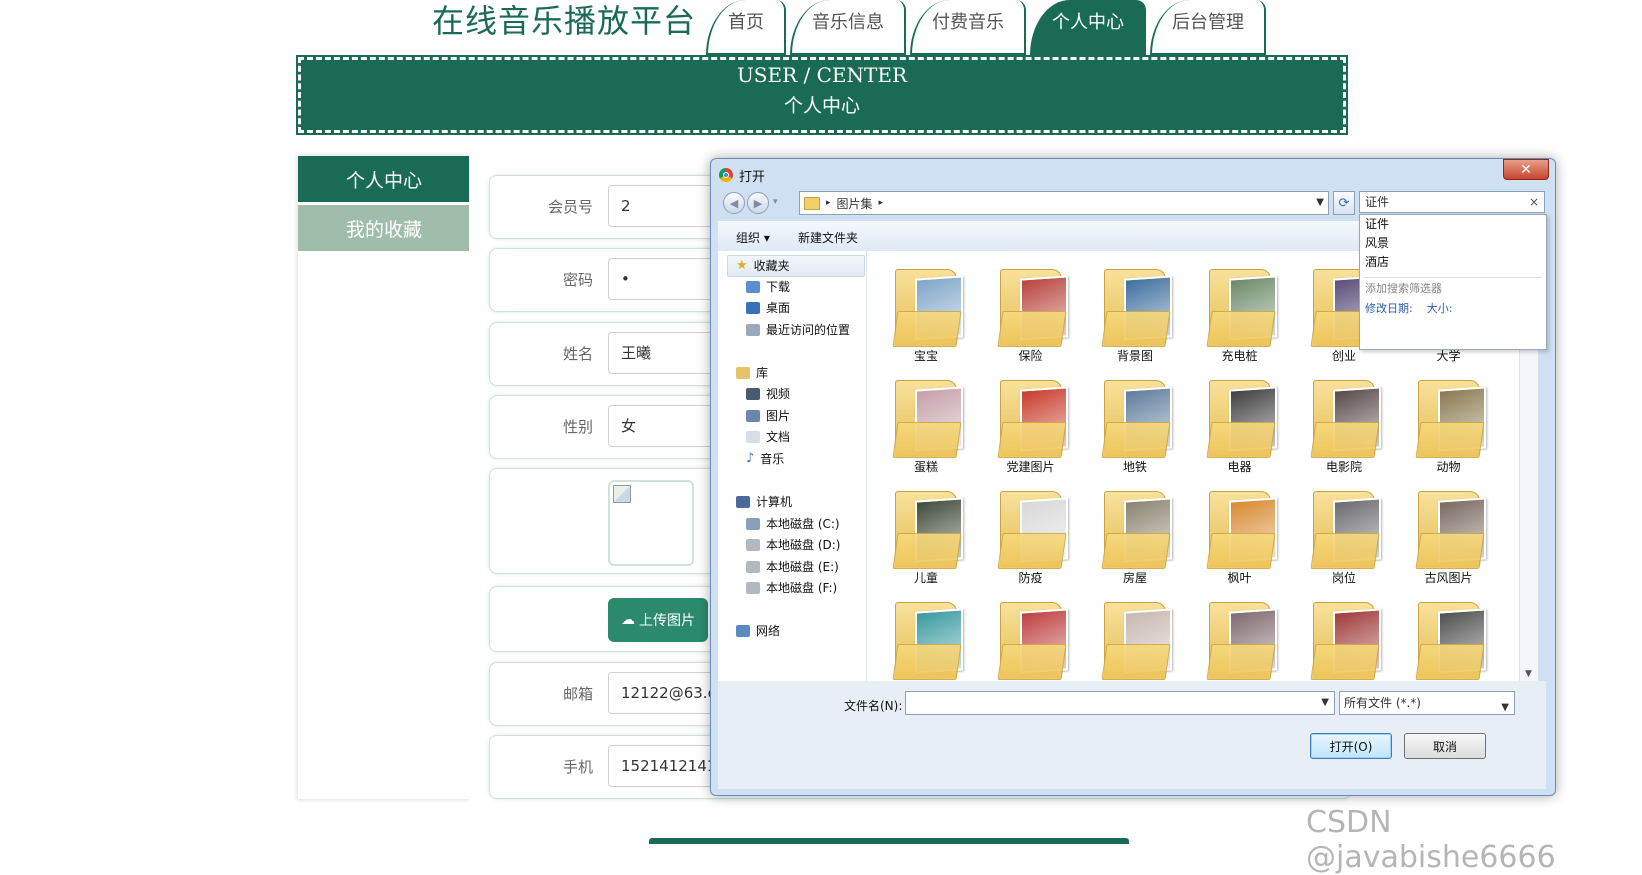 The image size is (1642, 875). I want to click on search-suggestions: 证件 风景 酒店 添加搜索筛选器 修改日期: 大小:, so click(1453, 282).